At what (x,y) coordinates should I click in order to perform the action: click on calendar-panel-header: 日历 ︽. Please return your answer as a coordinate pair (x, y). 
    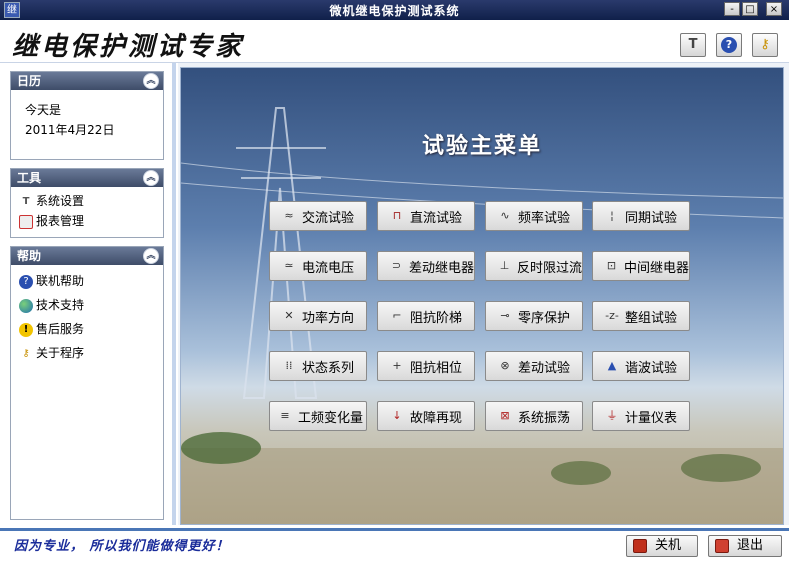
    Looking at the image, I should click on (87, 81).